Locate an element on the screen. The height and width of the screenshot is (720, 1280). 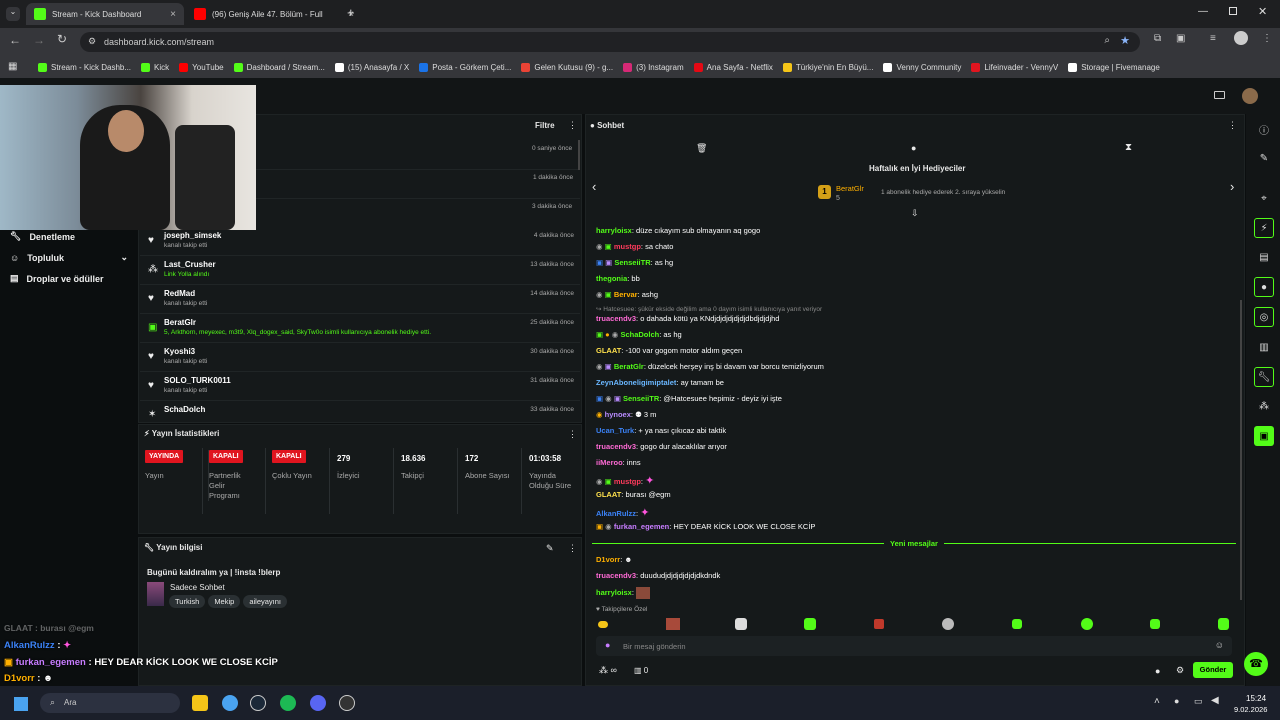
viewer-setting: ⁂ ∞ is located at coordinates (608, 670).